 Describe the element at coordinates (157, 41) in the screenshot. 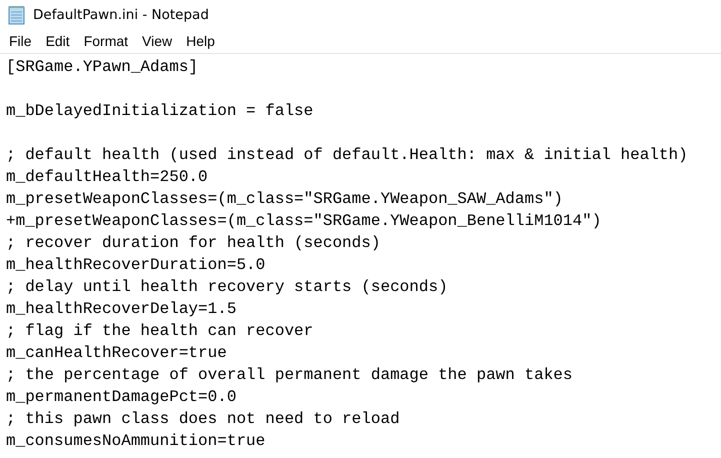

I see `menu-item: View` at that location.